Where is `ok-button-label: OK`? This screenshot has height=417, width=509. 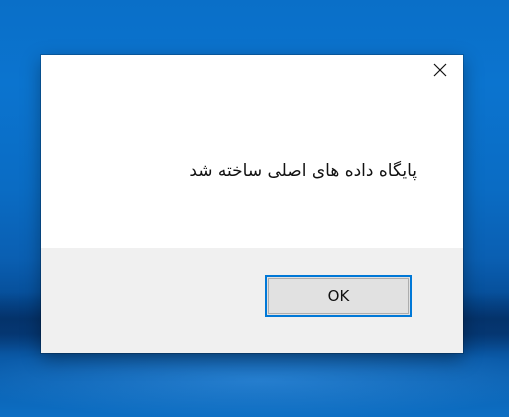
ok-button-label: OK is located at coordinates (338, 296).